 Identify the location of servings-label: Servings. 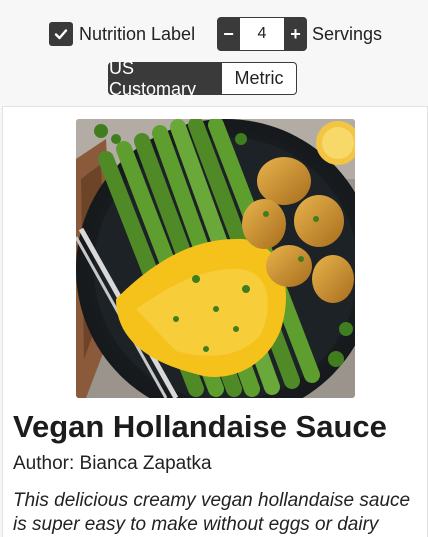
(347, 33).